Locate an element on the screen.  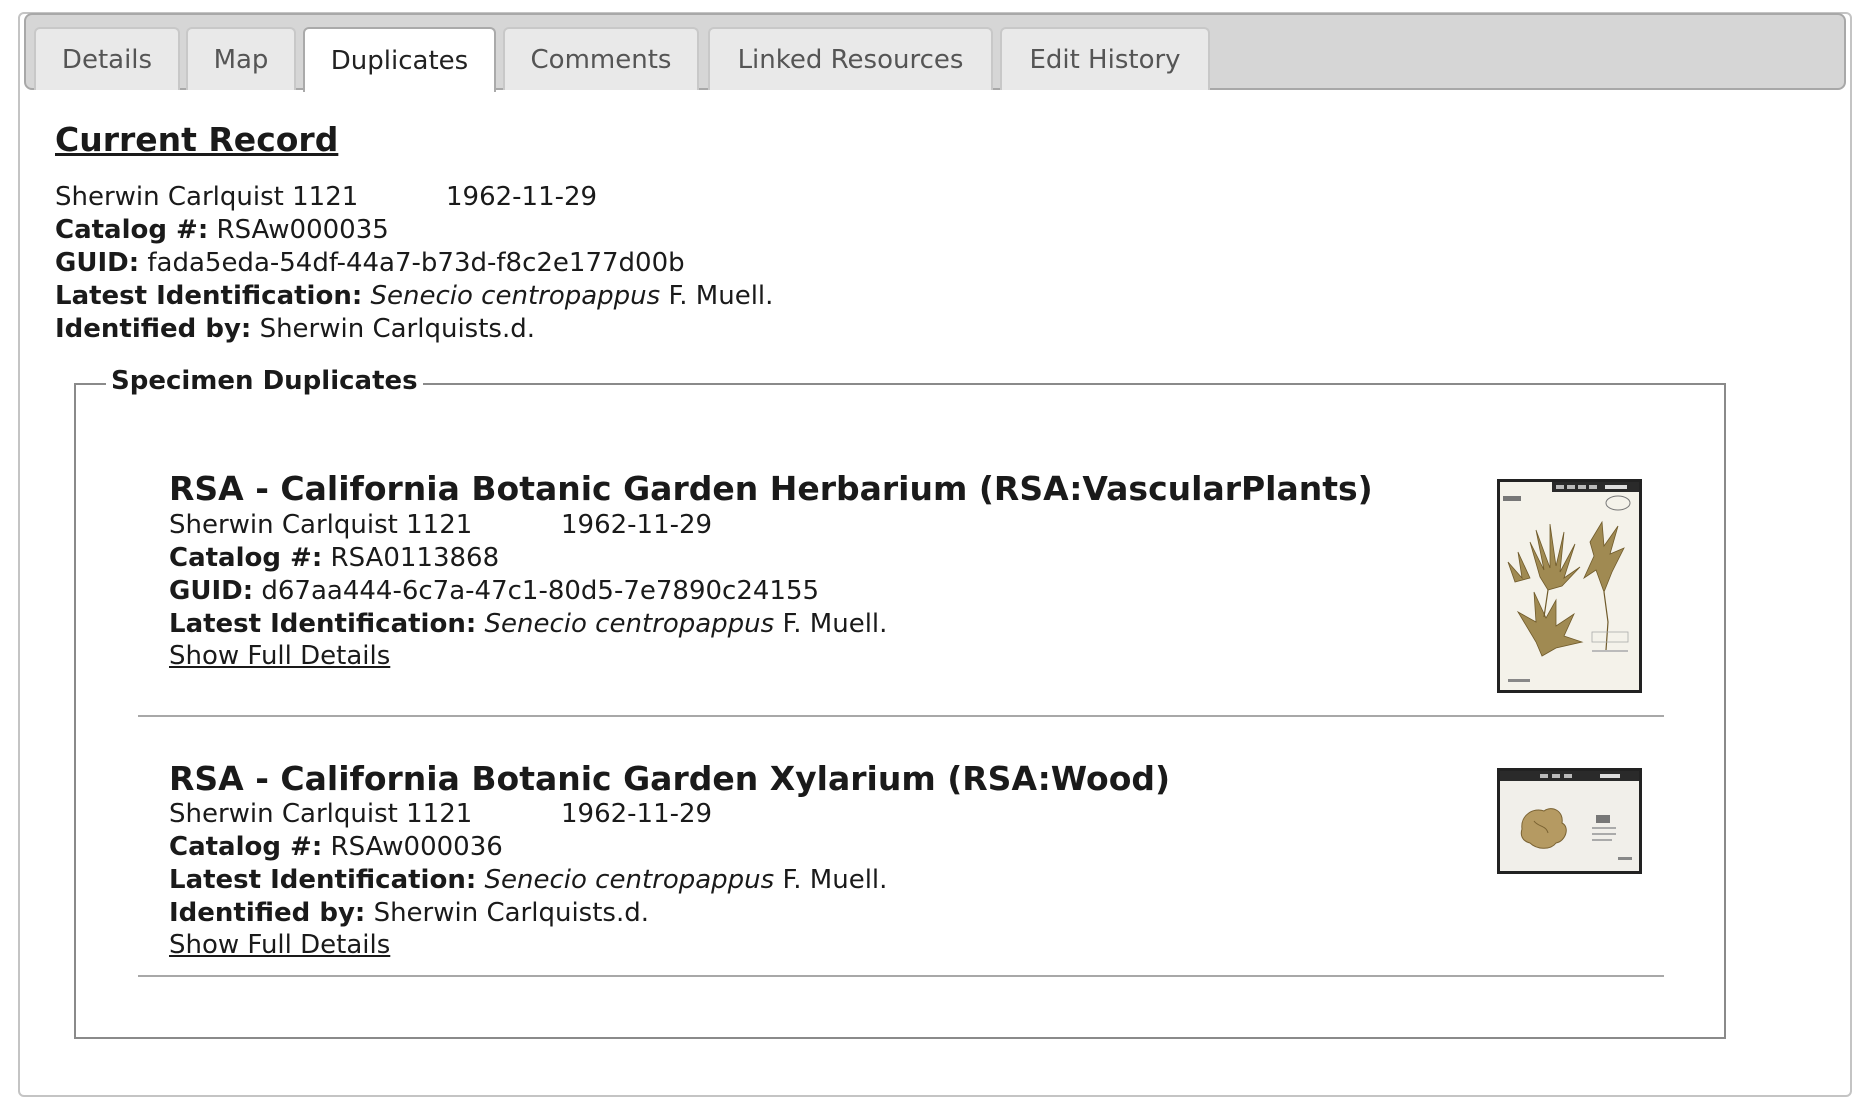
catalog-value: RSAw000036 is located at coordinates (416, 847).